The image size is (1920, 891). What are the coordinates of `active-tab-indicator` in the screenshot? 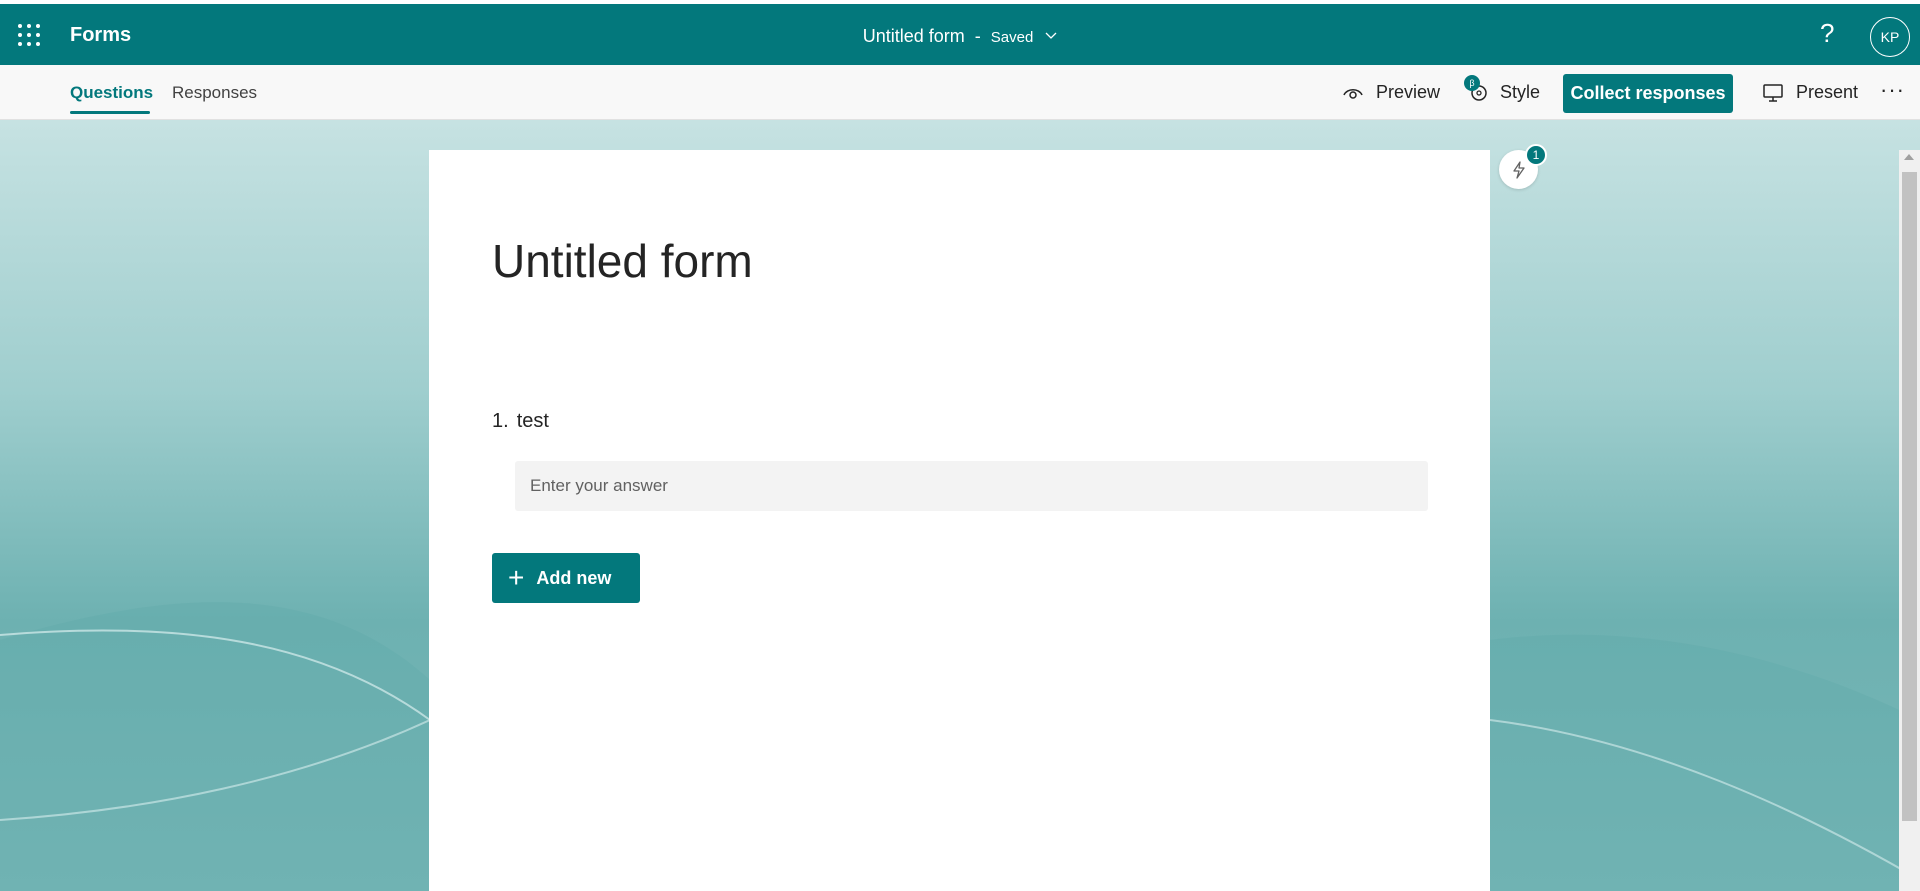 It's located at (110, 112).